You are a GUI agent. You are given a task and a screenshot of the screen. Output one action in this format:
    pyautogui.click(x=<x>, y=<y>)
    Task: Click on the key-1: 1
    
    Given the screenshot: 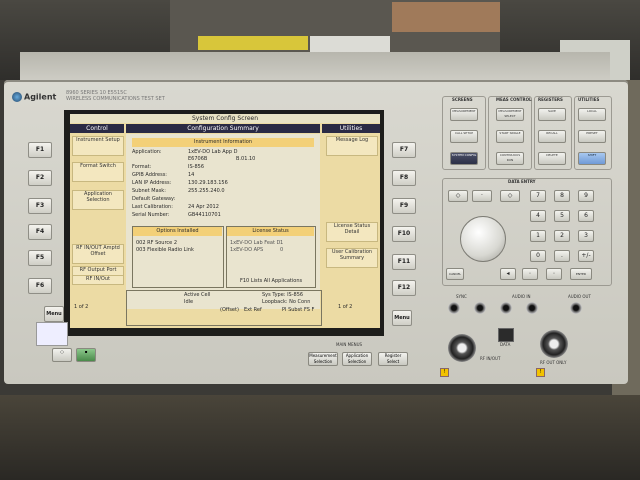 What is the action you would take?
    pyautogui.click(x=538, y=236)
    